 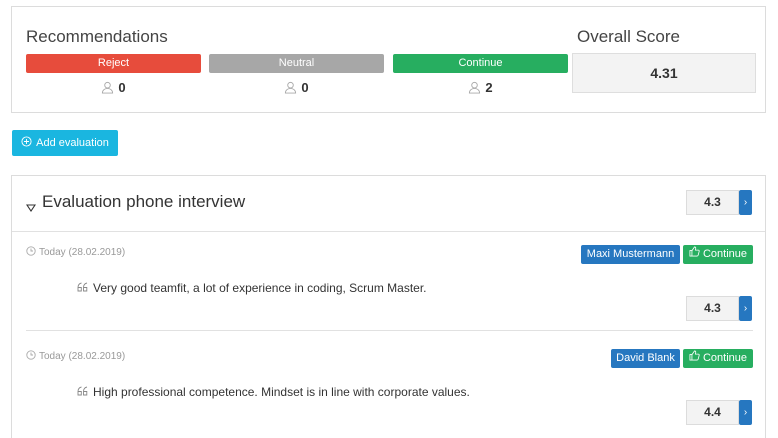 What do you see at coordinates (630, 254) in the screenshot?
I see `entry-user-badge: Maxi Mustermann` at bounding box center [630, 254].